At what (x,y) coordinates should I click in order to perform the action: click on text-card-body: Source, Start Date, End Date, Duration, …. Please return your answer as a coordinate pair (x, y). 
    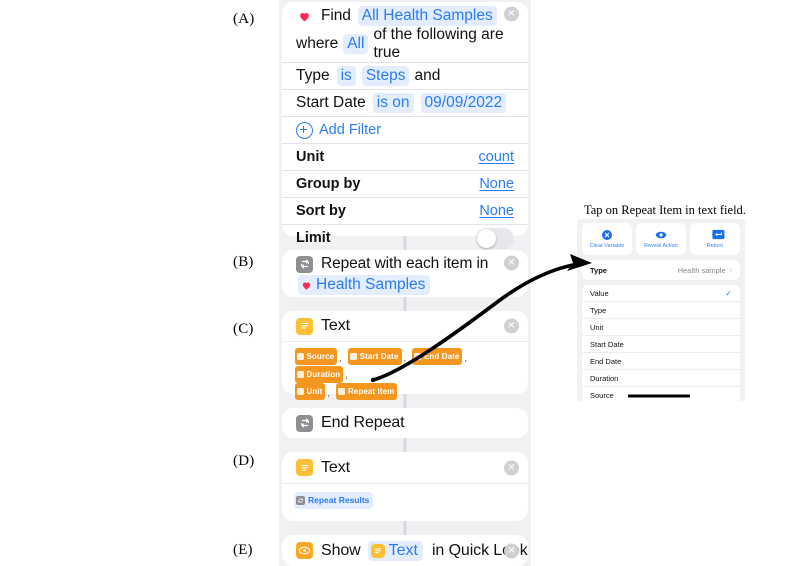
    Looking at the image, I should click on (405, 376).